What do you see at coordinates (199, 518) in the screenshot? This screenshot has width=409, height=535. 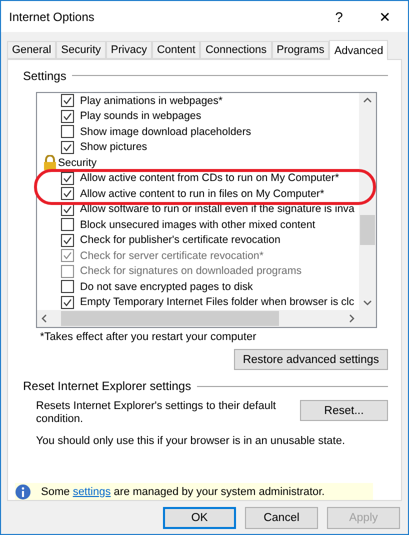 I see `dialog-button: OK` at bounding box center [199, 518].